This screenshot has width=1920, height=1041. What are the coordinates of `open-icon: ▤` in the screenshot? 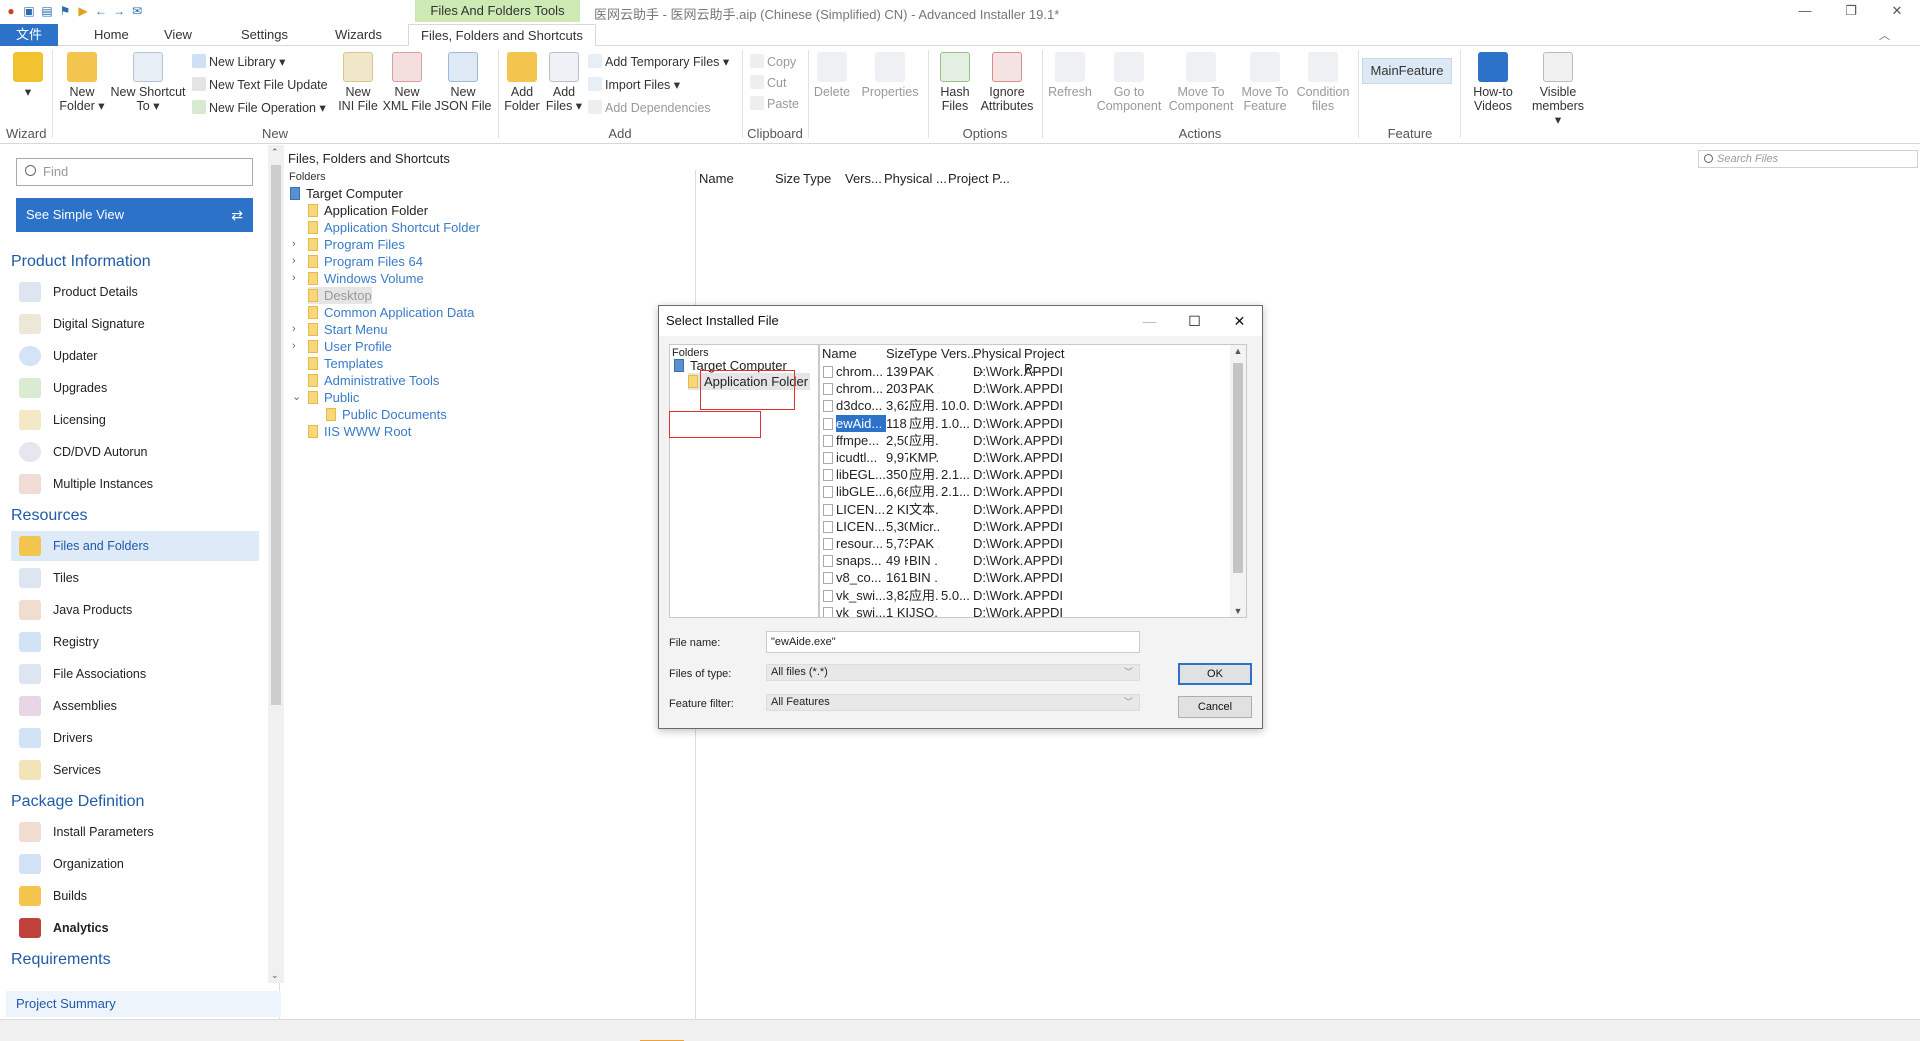 It's located at (47, 11).